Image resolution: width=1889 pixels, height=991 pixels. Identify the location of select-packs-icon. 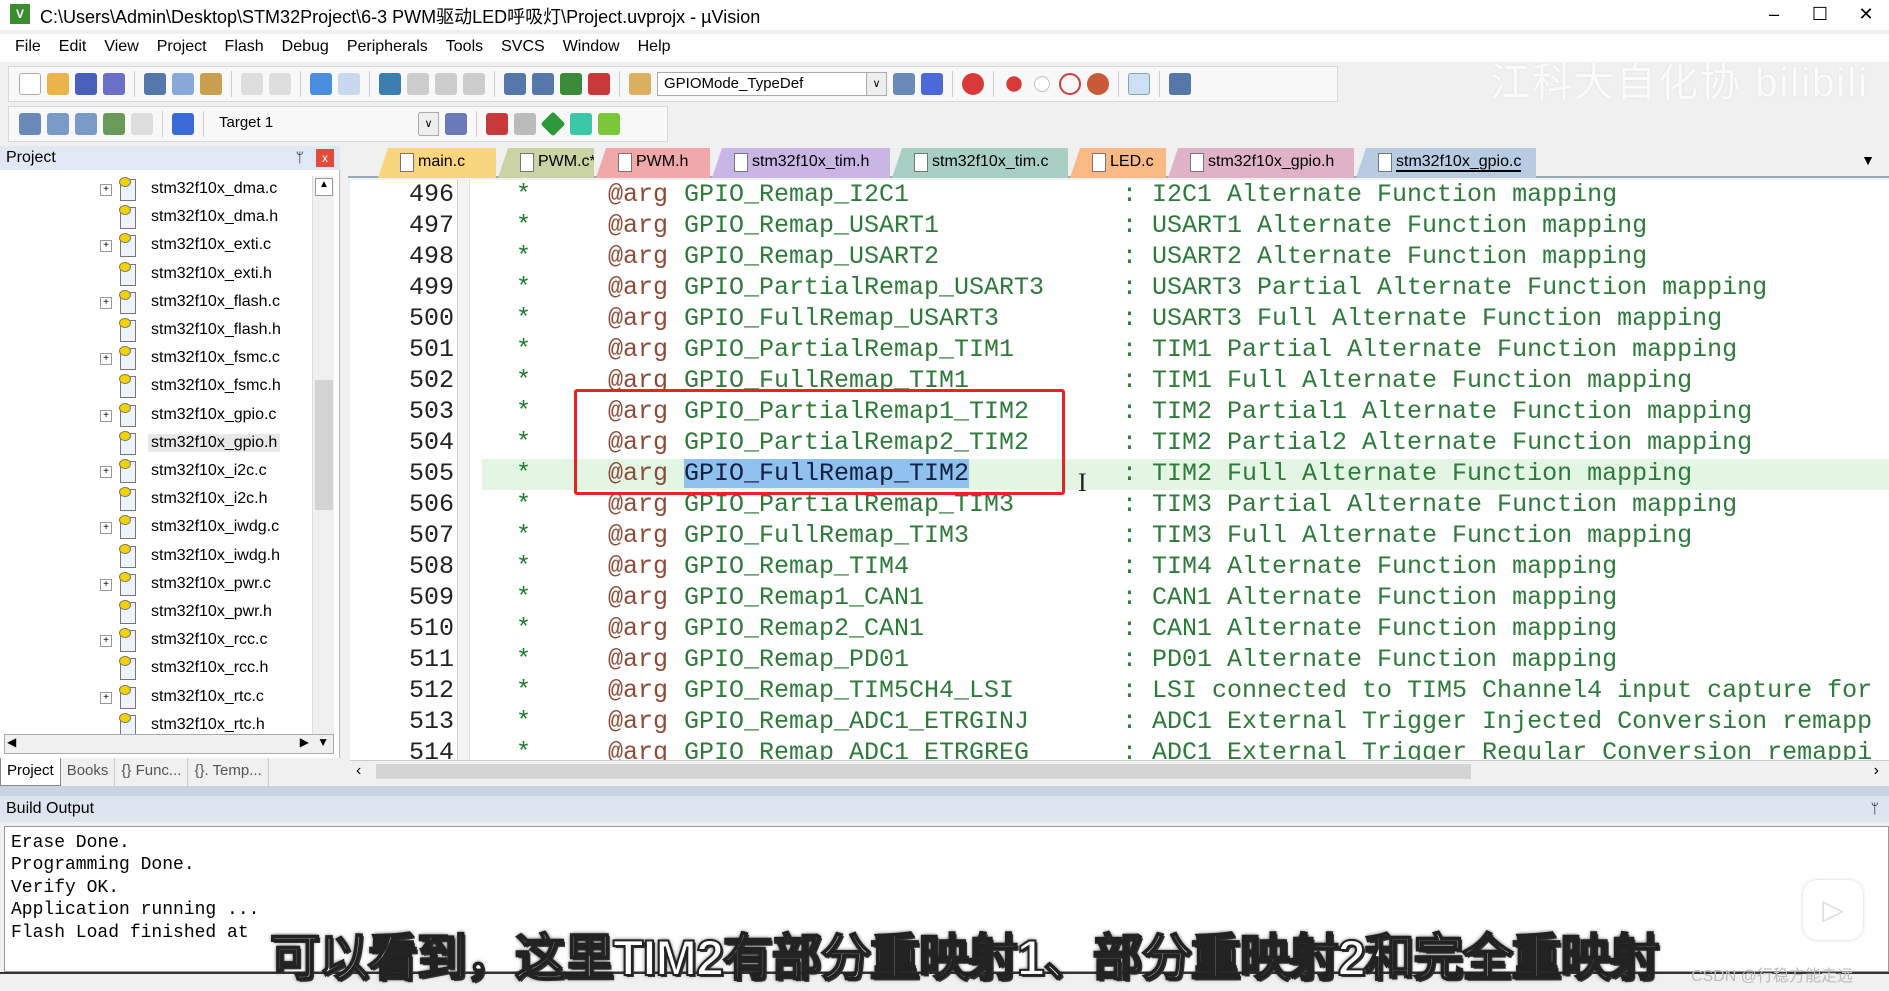
(553, 124).